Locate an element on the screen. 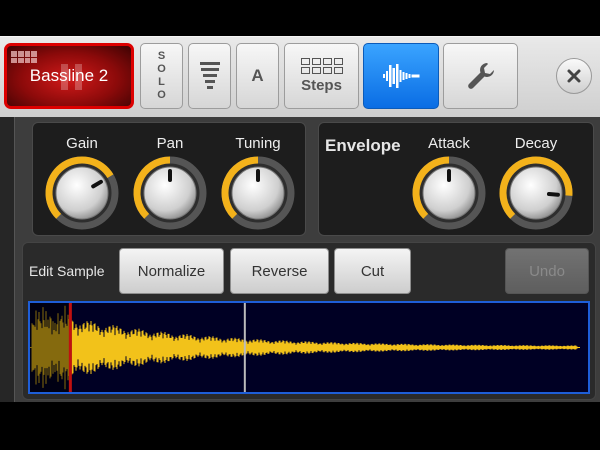  selection-region is located at coordinates (51, 347).